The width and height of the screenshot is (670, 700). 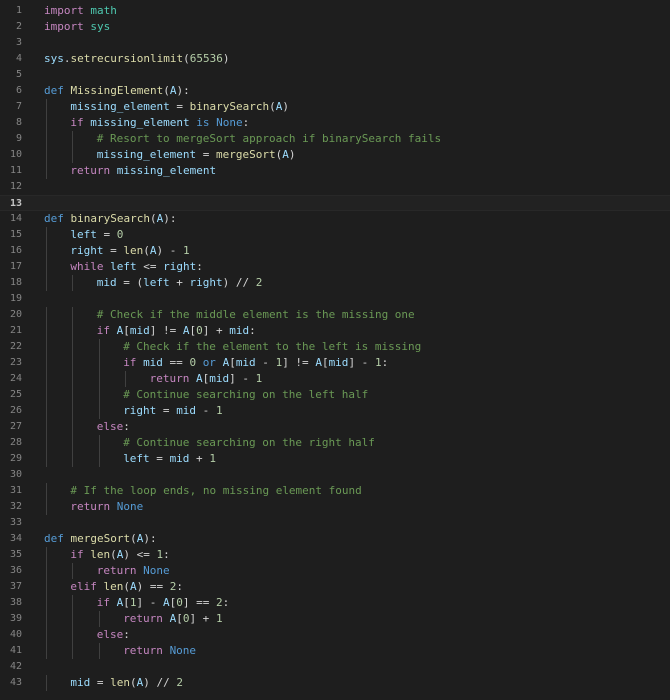 What do you see at coordinates (176, 362) in the screenshot?
I see `code-token: ==` at bounding box center [176, 362].